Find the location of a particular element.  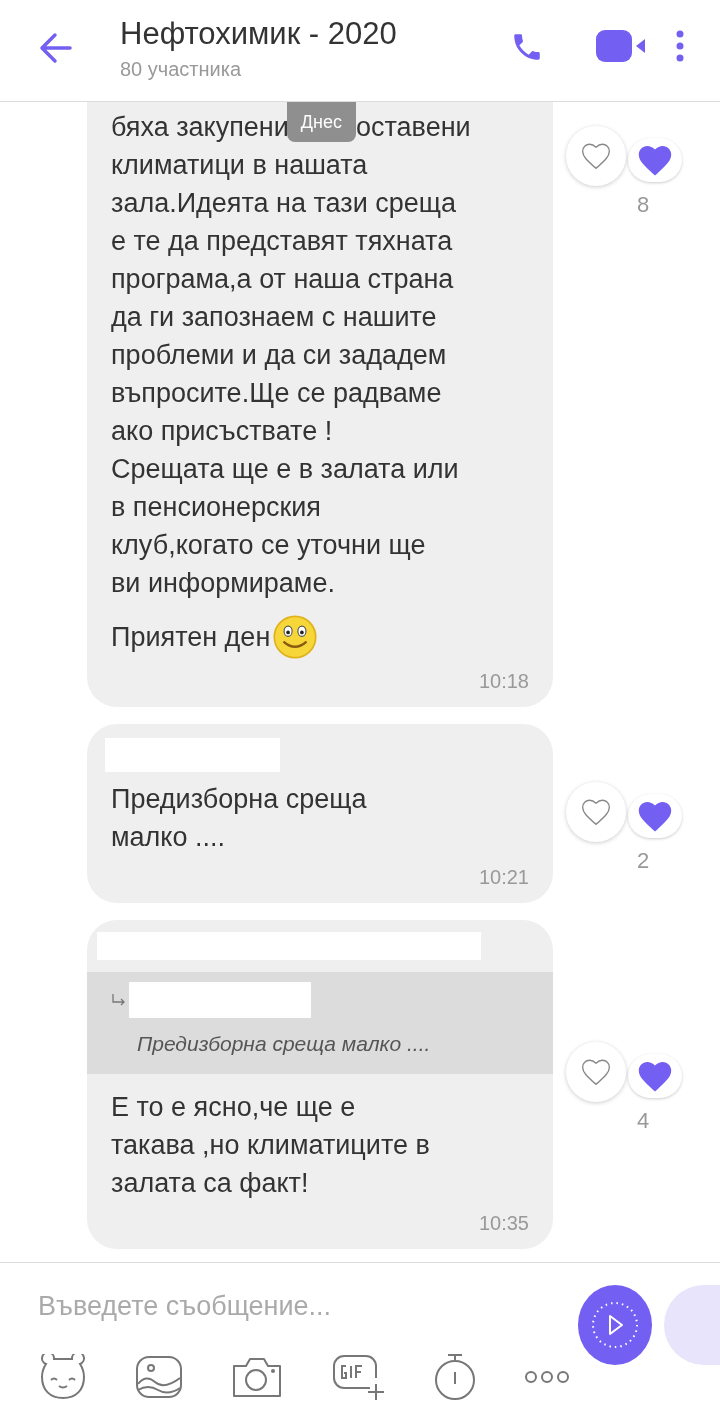

video-camera-icon is located at coordinates (621, 46).